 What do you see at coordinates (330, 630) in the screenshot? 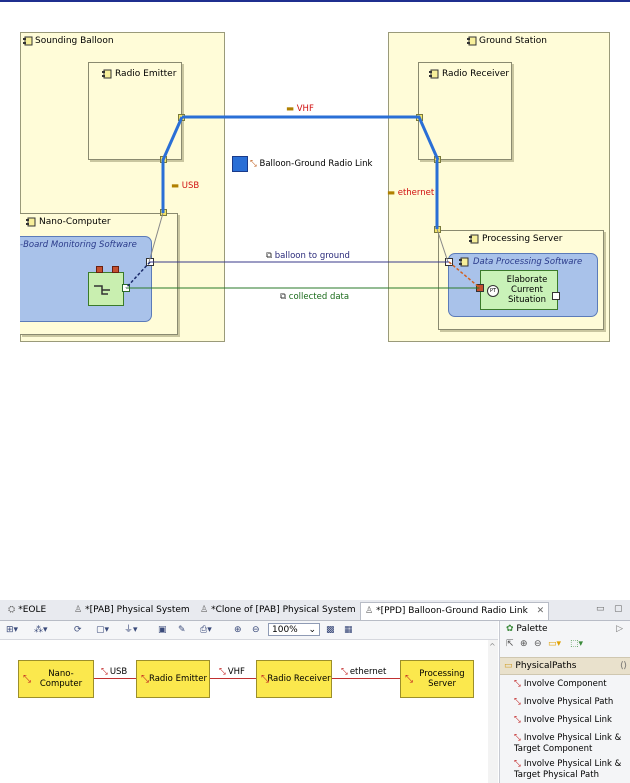
I see `camera-icon: ▩` at bounding box center [330, 630].